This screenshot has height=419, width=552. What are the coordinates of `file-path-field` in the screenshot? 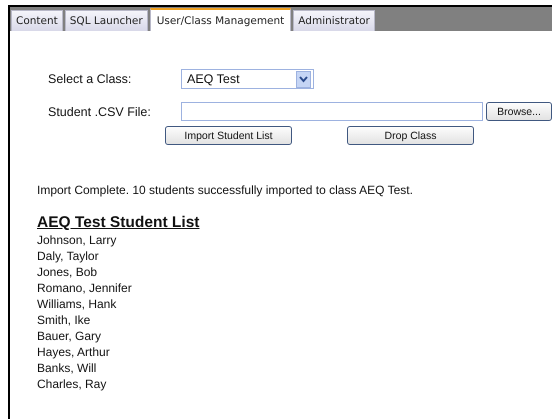 It's located at (332, 111).